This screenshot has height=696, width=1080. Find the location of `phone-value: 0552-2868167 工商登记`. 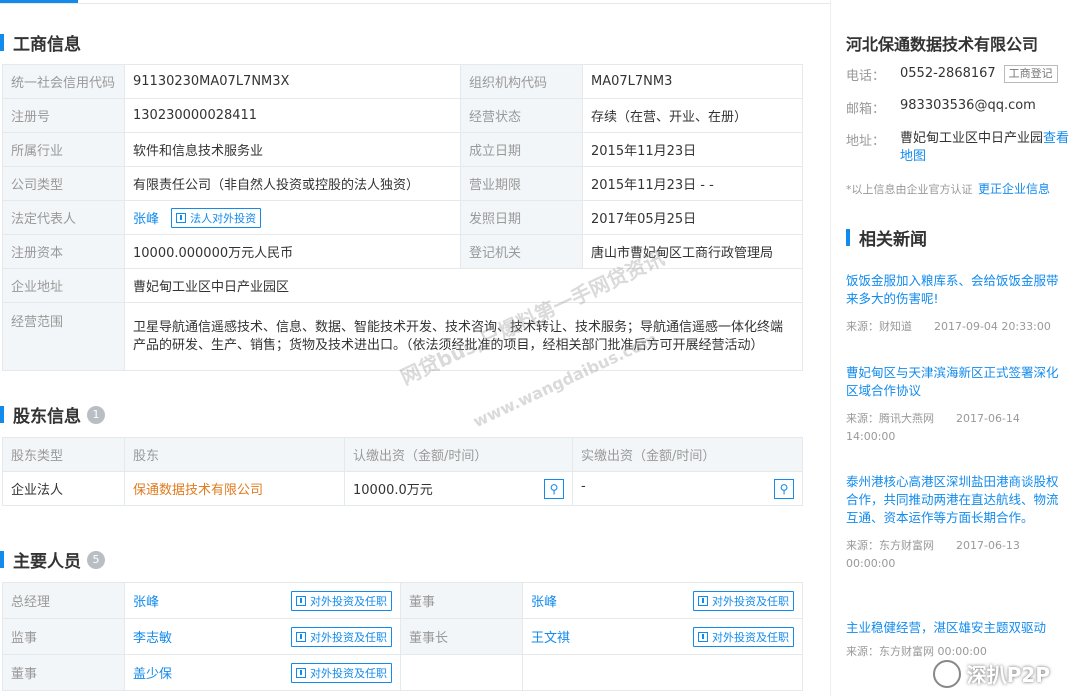

phone-value: 0552-2868167 工商登记 is located at coordinates (979, 74).